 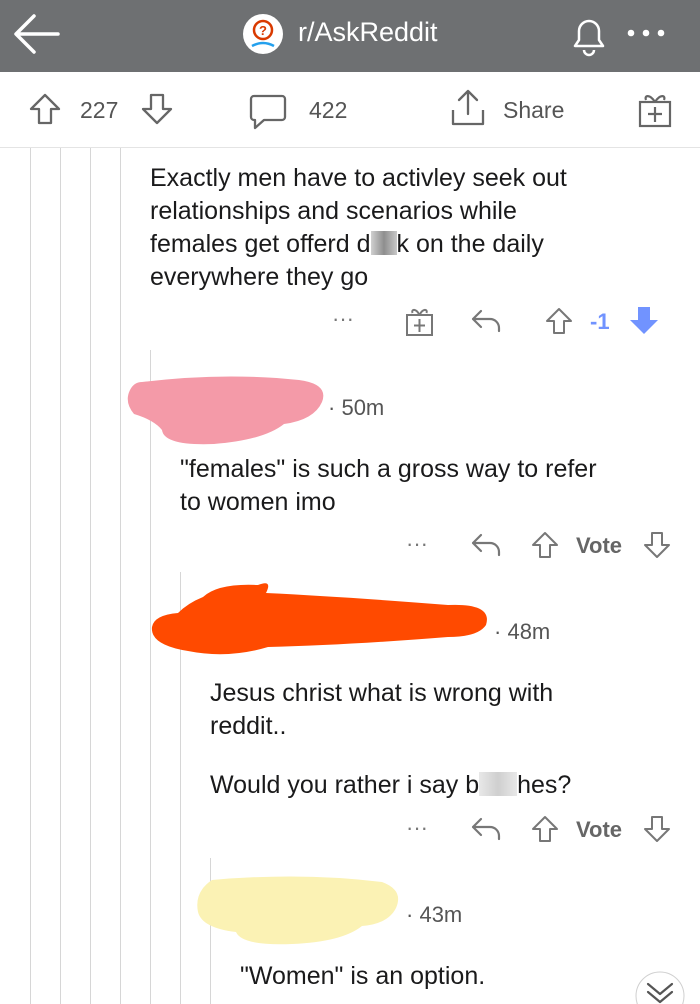 I want to click on comment-text-line: Would you rather i say b hes?, so click(x=391, y=785).